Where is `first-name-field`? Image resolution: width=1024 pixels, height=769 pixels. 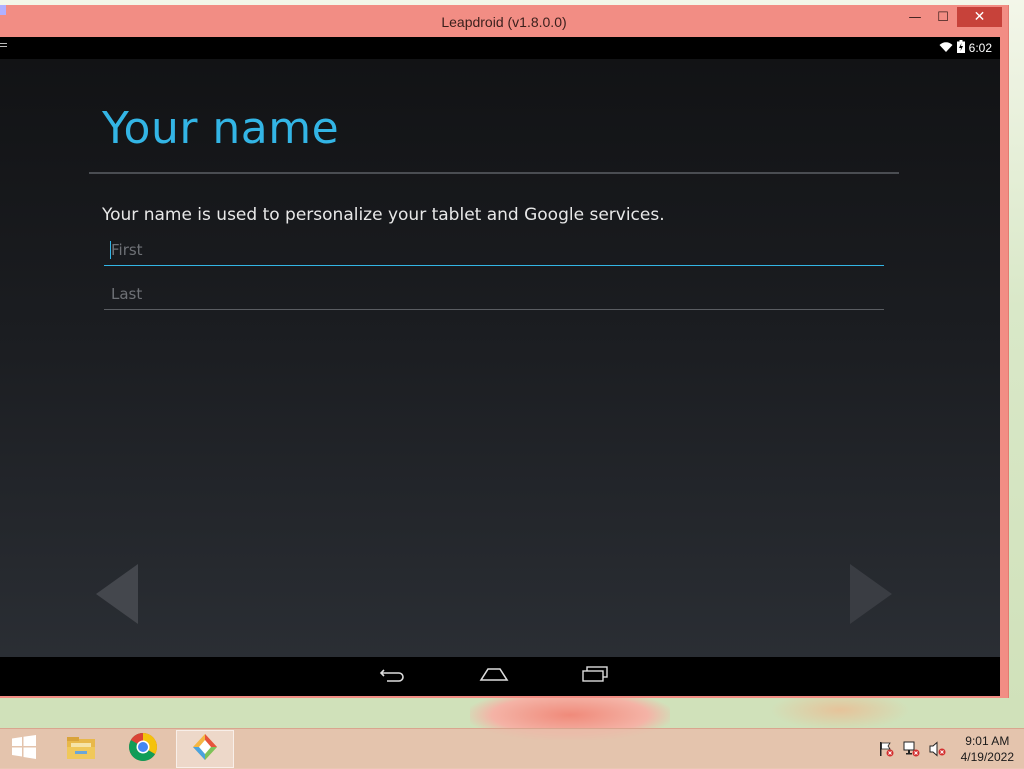
first-name-field is located at coordinates (497, 251).